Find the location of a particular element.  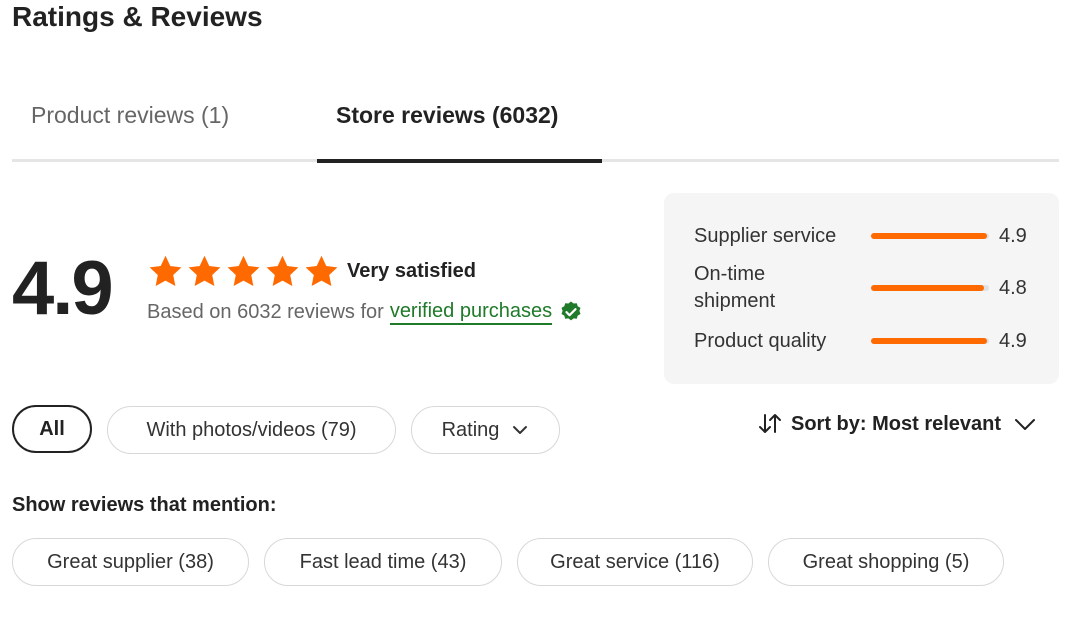

mentions-heading: Show reviews that mention: is located at coordinates (144, 505).